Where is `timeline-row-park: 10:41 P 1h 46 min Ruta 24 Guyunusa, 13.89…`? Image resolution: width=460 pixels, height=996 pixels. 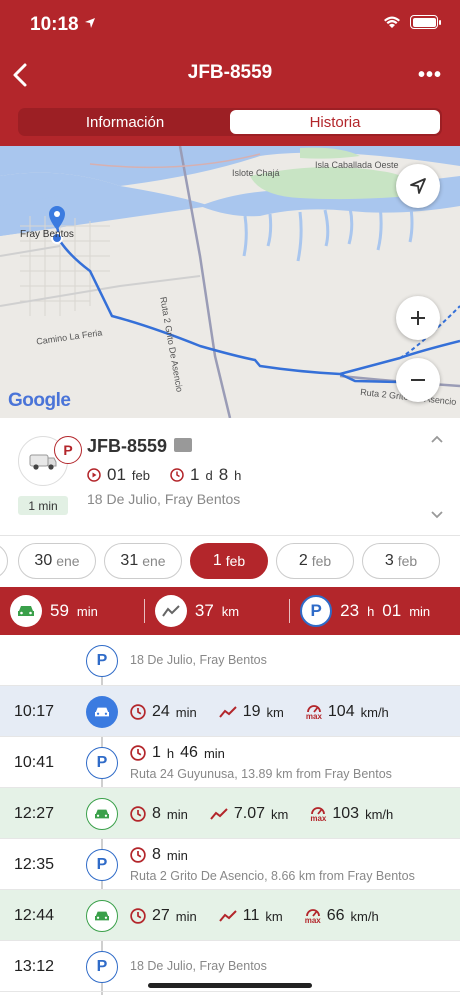 timeline-row-park: 10:41 P 1h 46 min Ruta 24 Guyunusa, 13.89… is located at coordinates (230, 762).